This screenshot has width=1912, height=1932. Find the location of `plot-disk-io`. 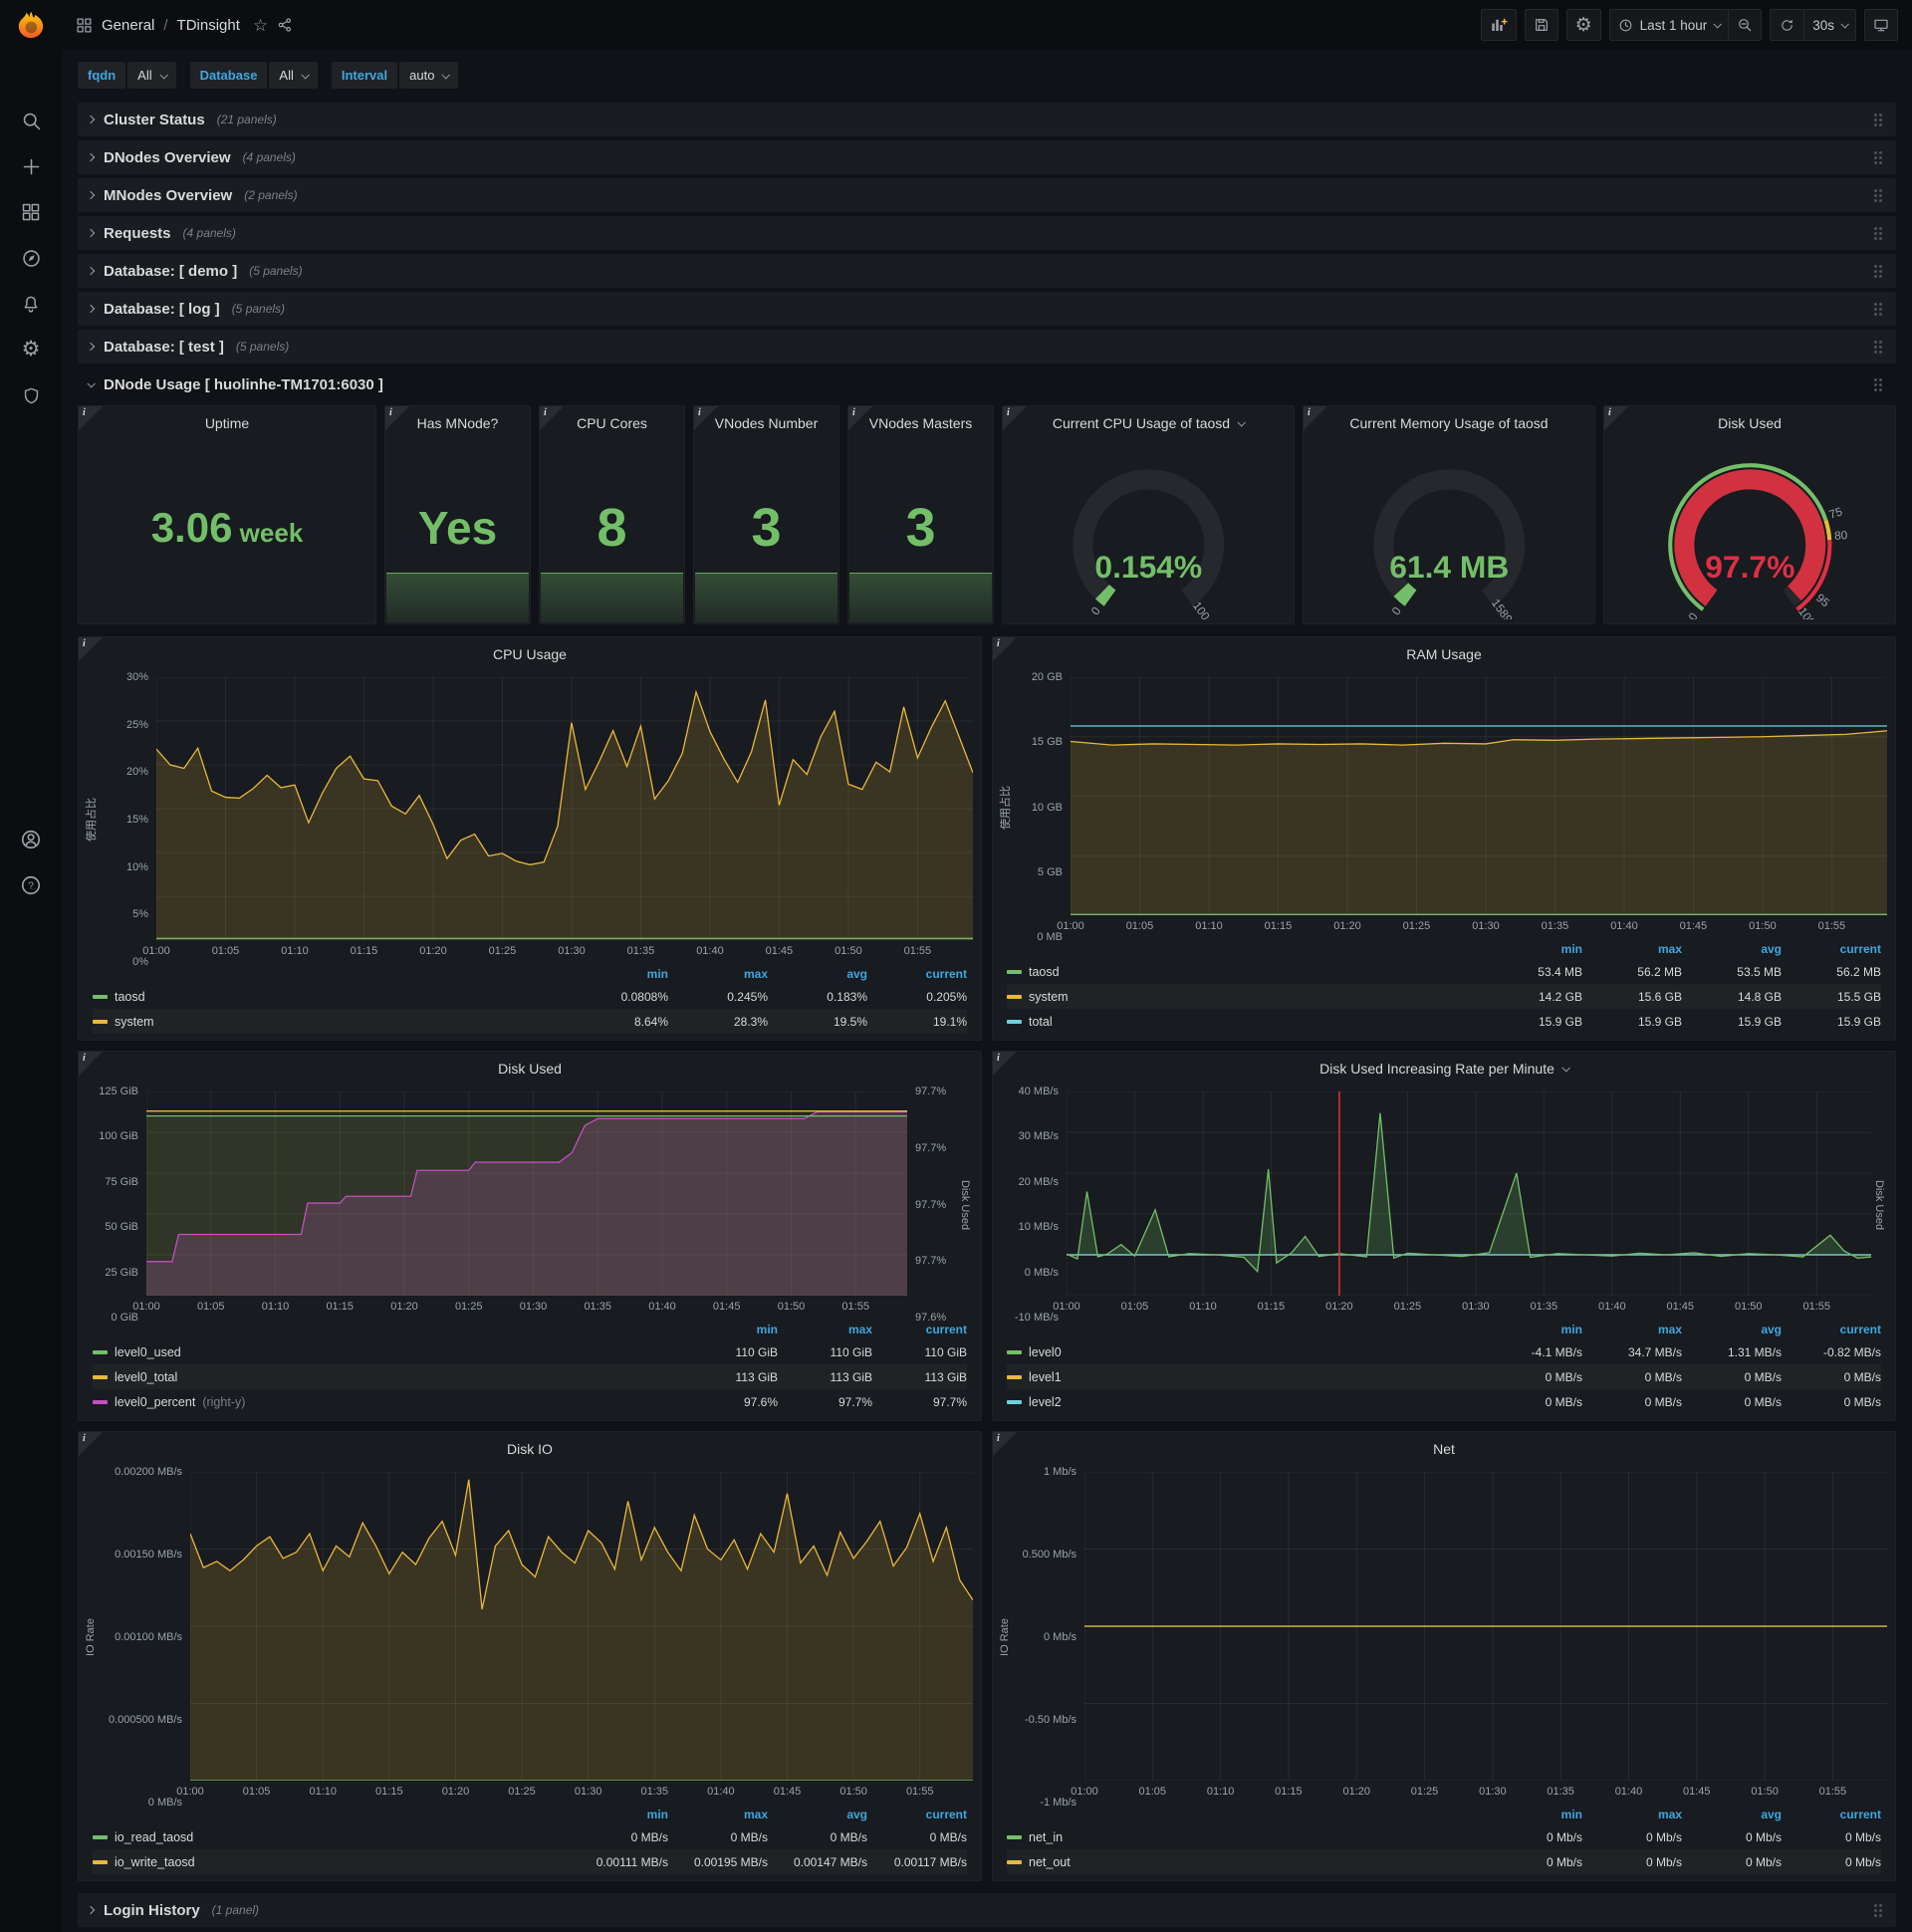

plot-disk-io is located at coordinates (581, 1626).